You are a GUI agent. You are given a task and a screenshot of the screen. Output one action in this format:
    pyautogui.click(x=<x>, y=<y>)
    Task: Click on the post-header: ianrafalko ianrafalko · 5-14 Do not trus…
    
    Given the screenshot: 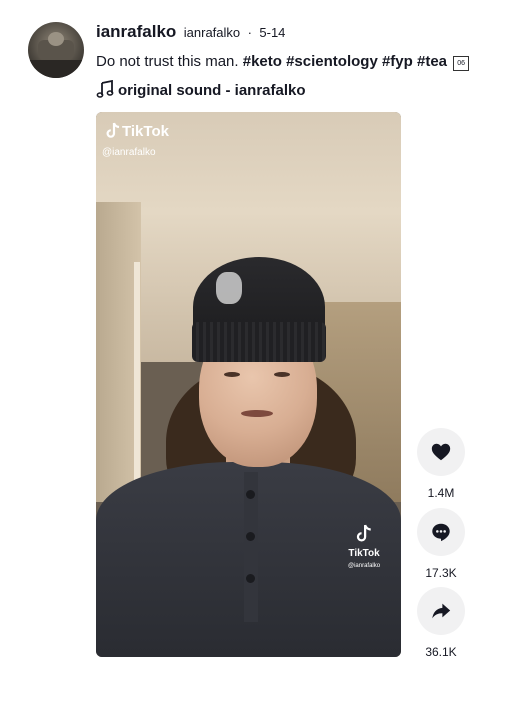 What is the action you would take?
    pyautogui.click(x=302, y=61)
    